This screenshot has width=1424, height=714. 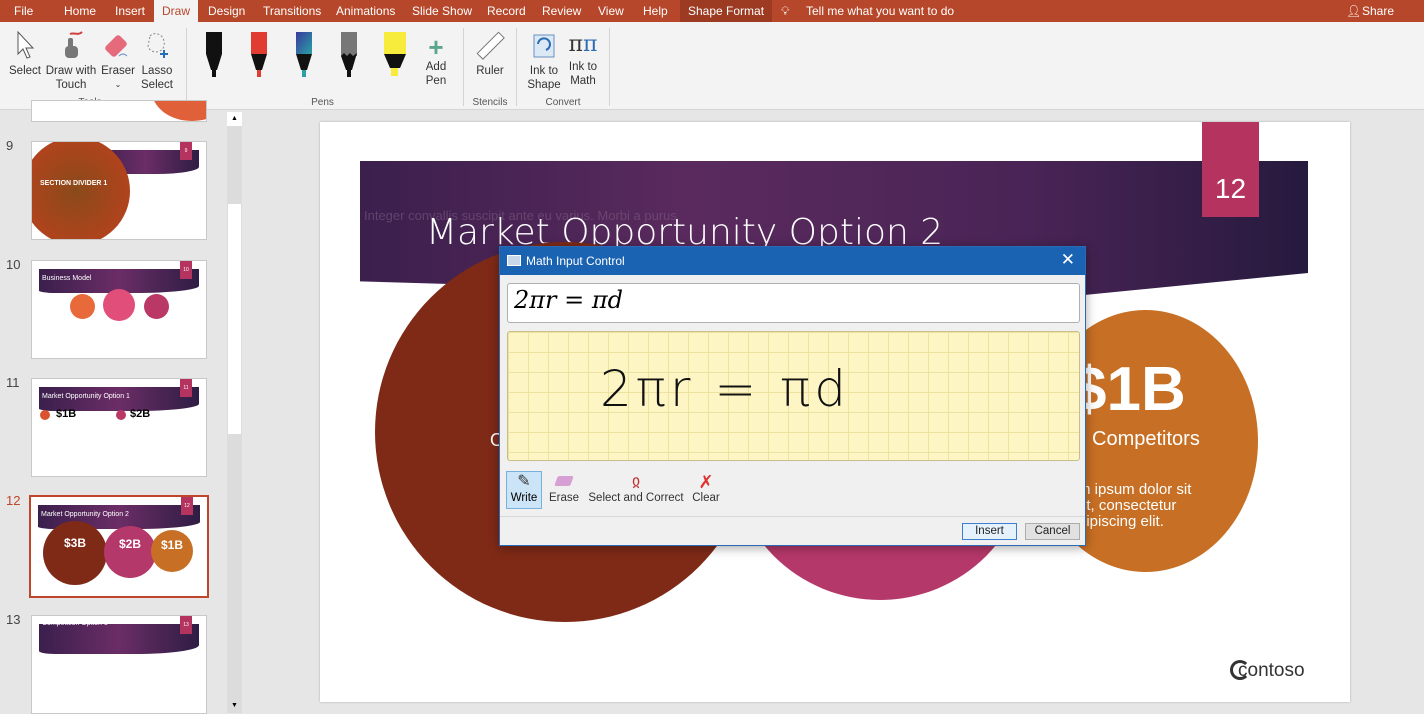 I want to click on tell-me-search: Tell me what you want to do, so click(x=880, y=11).